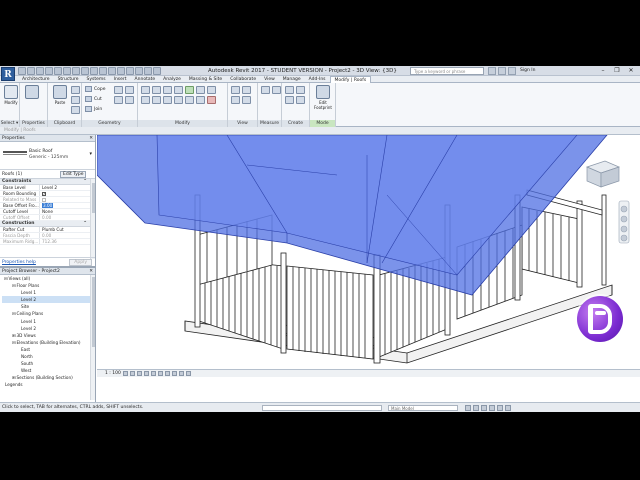 The width and height of the screenshot is (640, 480). I want to click on print-icon, so click(67, 71).